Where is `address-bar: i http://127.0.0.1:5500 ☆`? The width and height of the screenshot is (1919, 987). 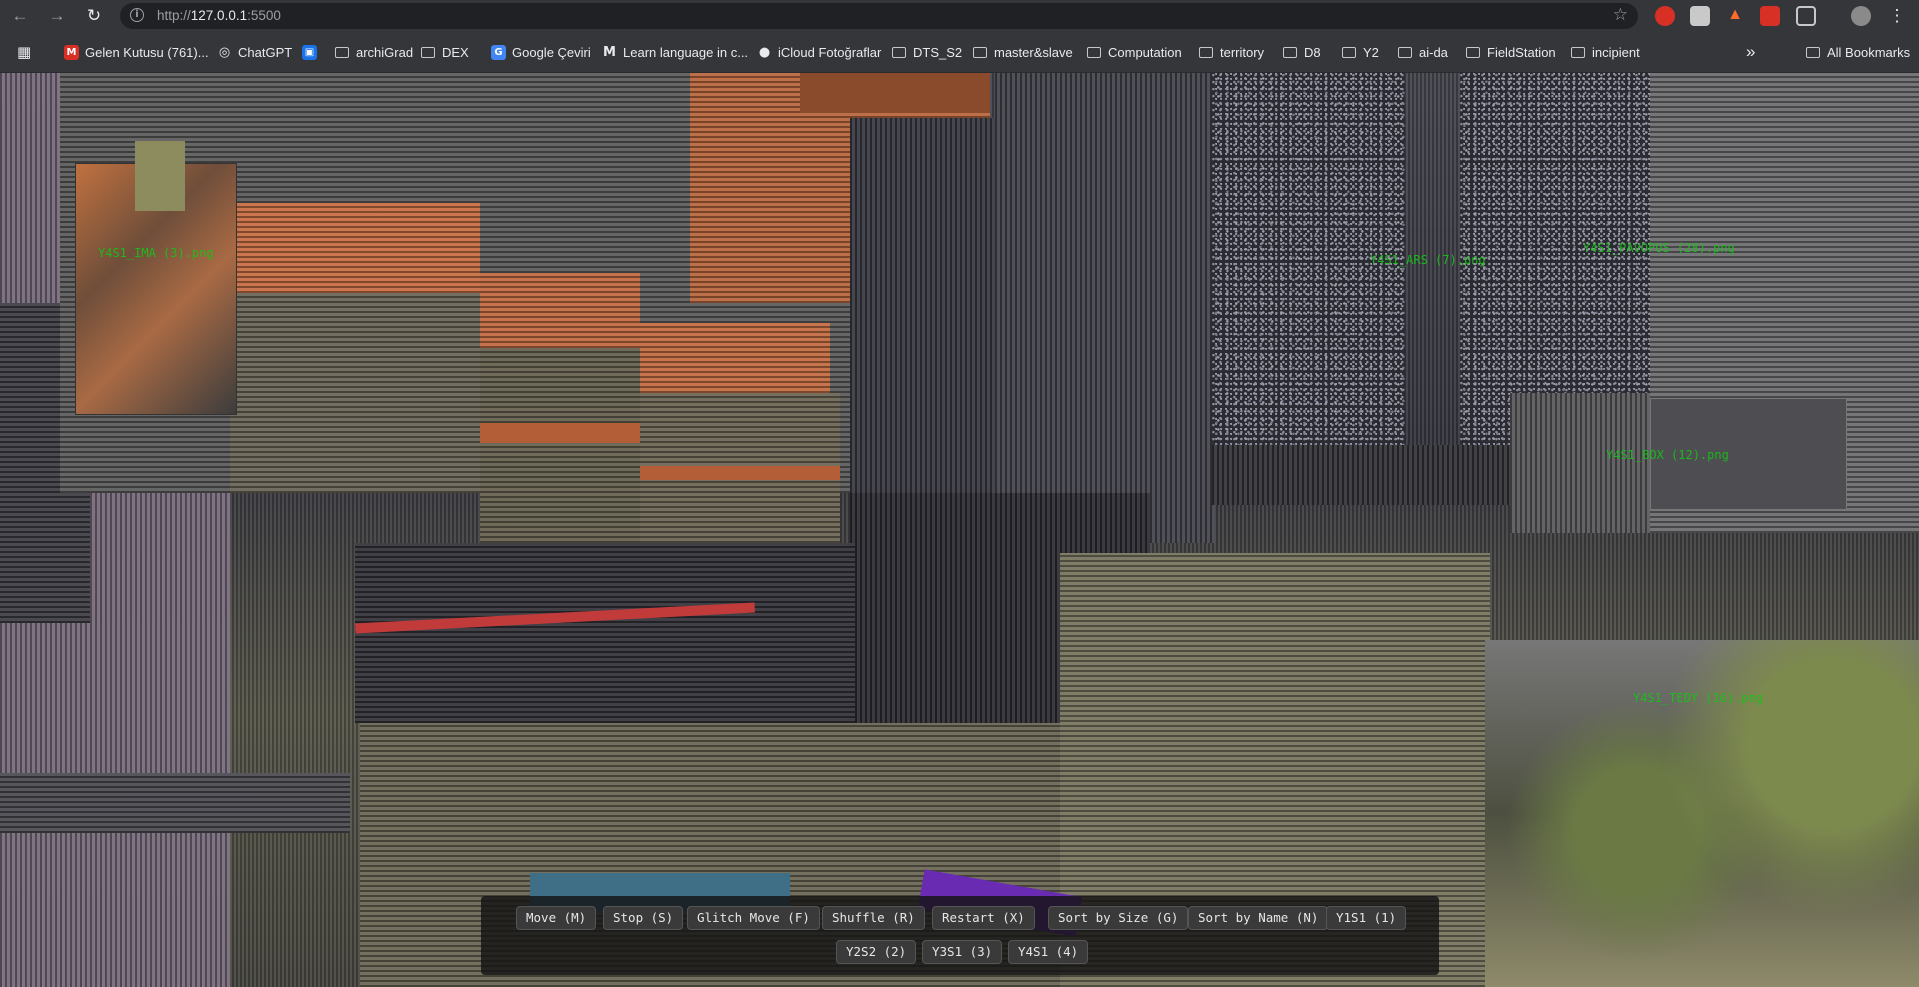 address-bar: i http://127.0.0.1:5500 ☆ is located at coordinates (879, 16).